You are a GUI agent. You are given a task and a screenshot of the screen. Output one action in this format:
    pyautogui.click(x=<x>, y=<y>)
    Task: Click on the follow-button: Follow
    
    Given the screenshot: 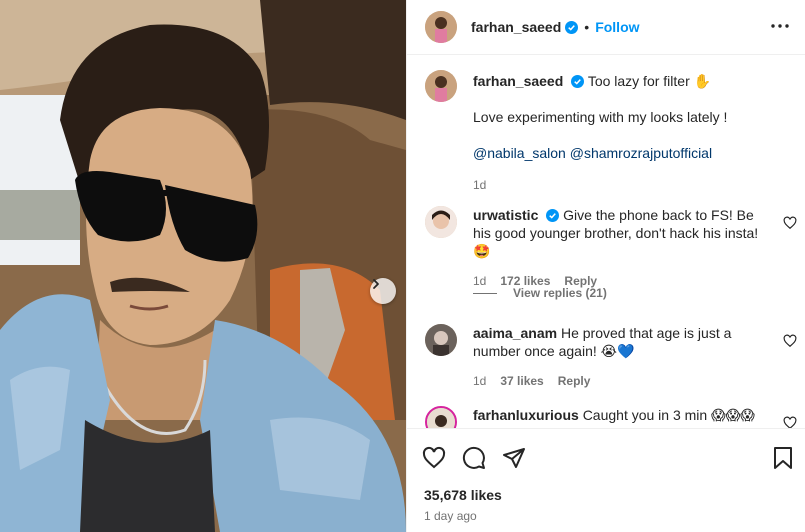 What is the action you would take?
    pyautogui.click(x=617, y=27)
    